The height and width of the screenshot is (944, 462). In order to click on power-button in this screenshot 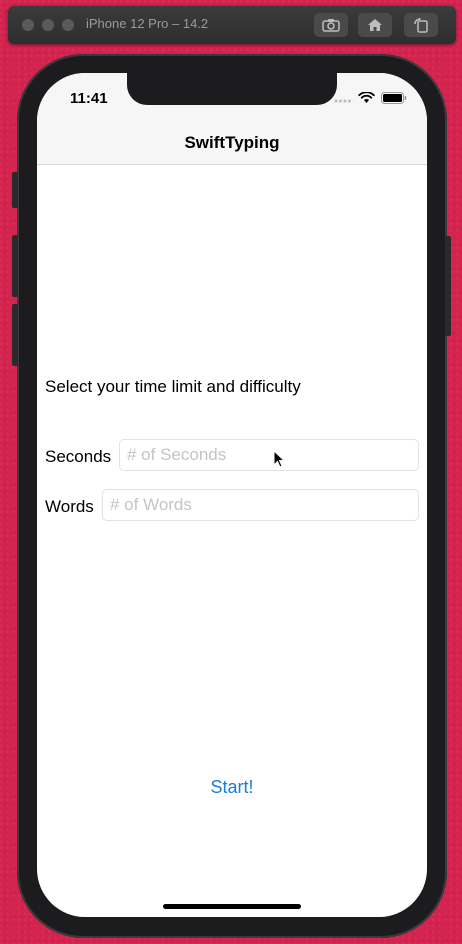, I will do `click(448, 286)`.